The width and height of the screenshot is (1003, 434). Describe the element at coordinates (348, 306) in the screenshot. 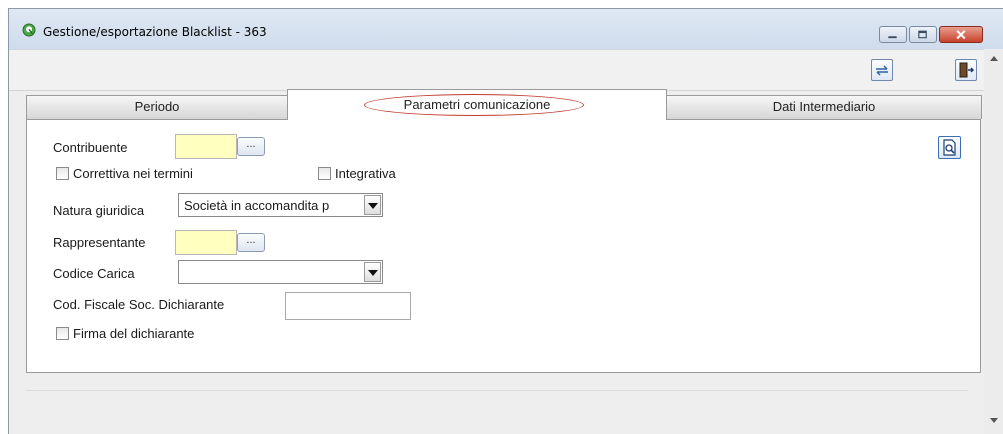

I see `cod-fiscale-input` at that location.